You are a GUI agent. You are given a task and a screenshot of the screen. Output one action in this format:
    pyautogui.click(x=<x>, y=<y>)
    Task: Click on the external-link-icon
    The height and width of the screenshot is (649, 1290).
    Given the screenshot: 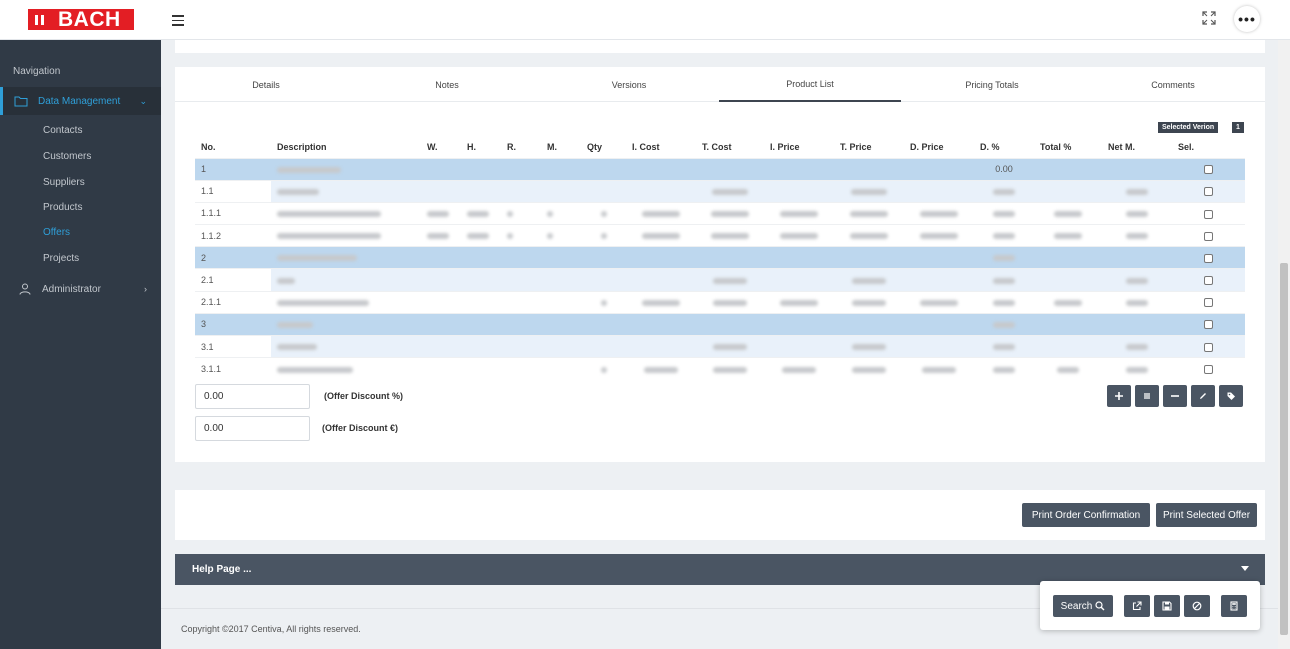 What is the action you would take?
    pyautogui.click(x=1137, y=606)
    